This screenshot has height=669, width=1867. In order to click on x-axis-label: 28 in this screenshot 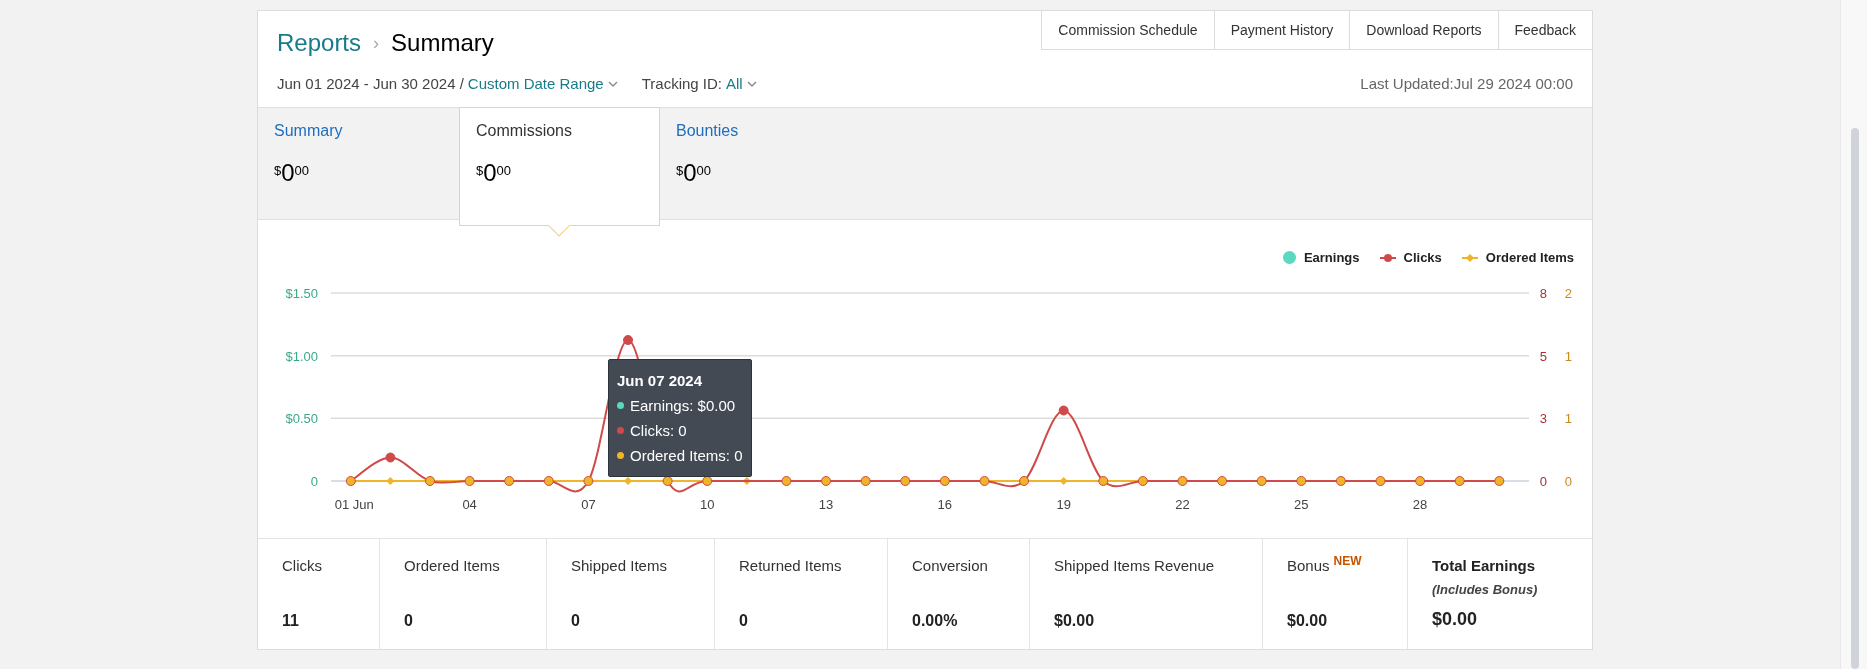, I will do `click(1420, 504)`.